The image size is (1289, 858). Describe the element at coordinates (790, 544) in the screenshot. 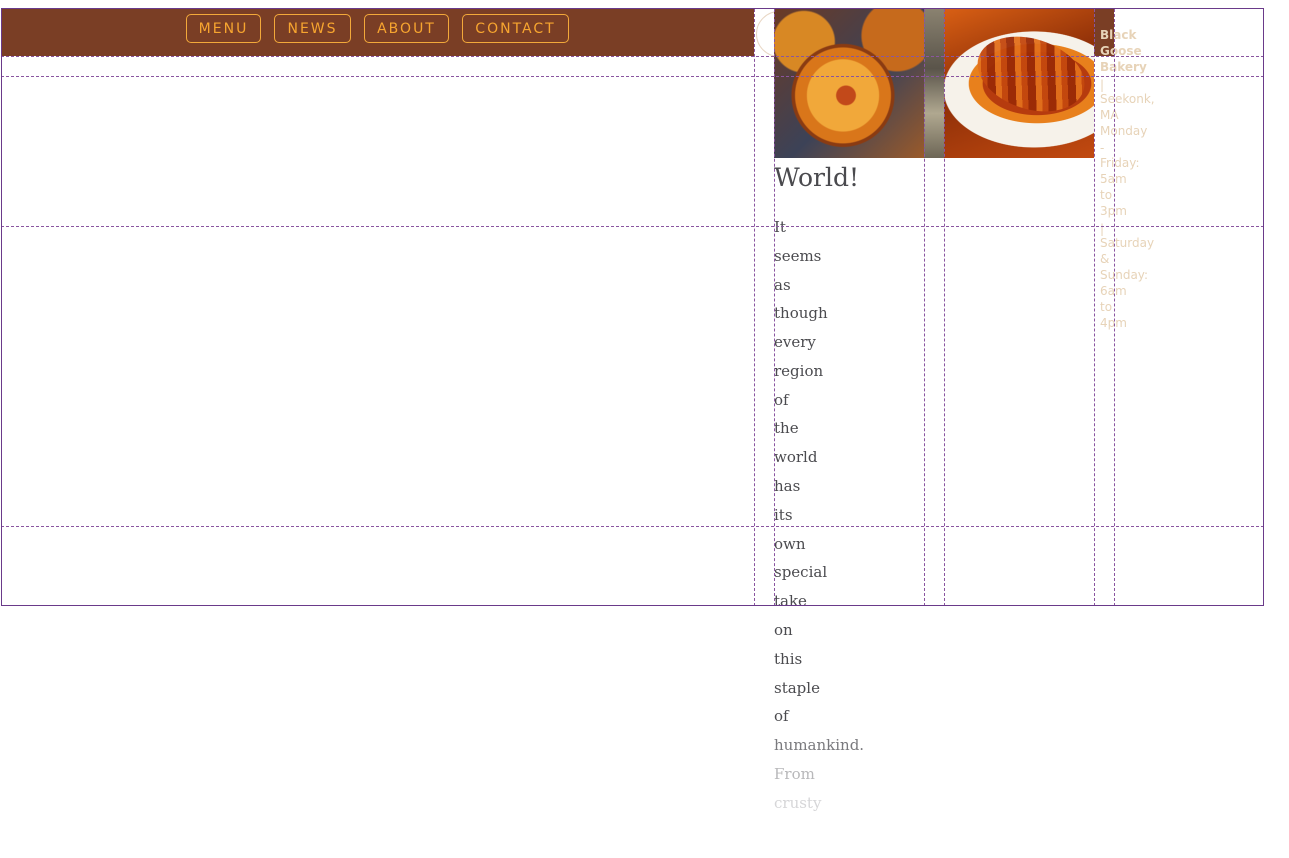

I see `article-word: own` at that location.